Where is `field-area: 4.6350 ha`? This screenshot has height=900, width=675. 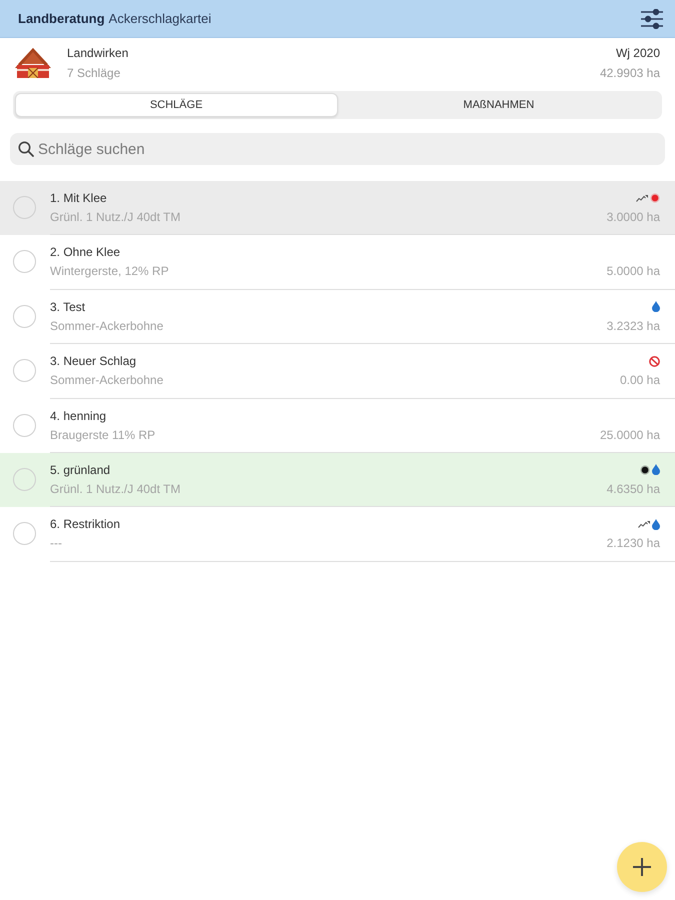
field-area: 4.6350 ha is located at coordinates (633, 489).